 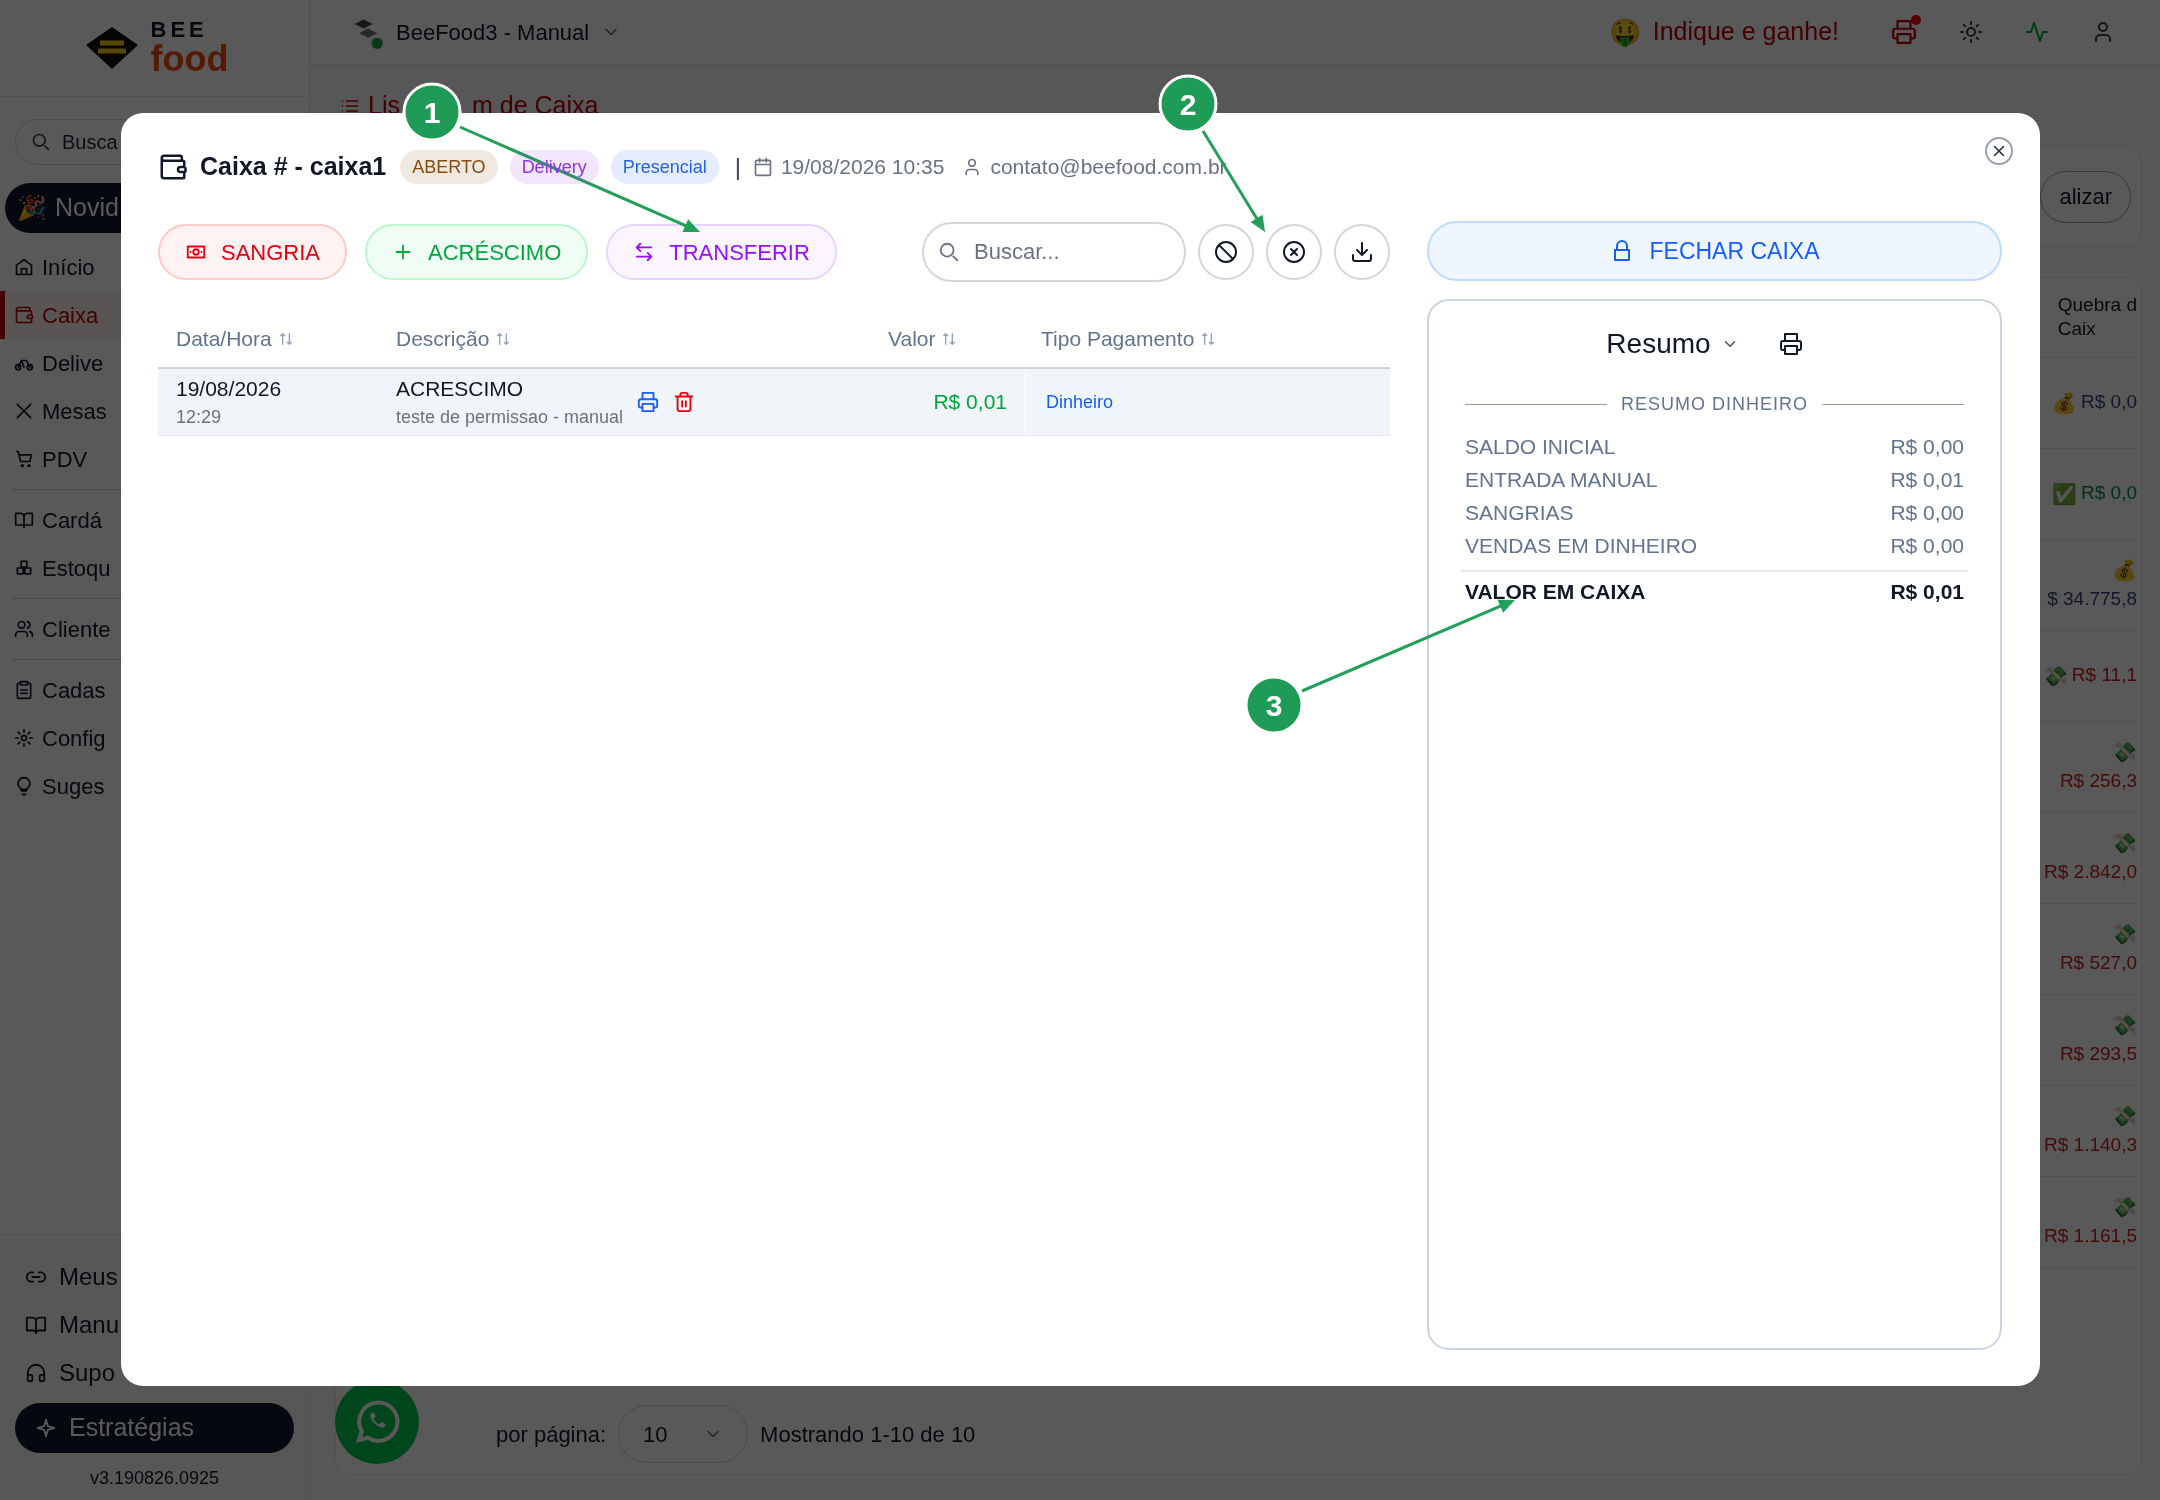 I want to click on payment-badge: Dinheiro, so click(x=1080, y=402).